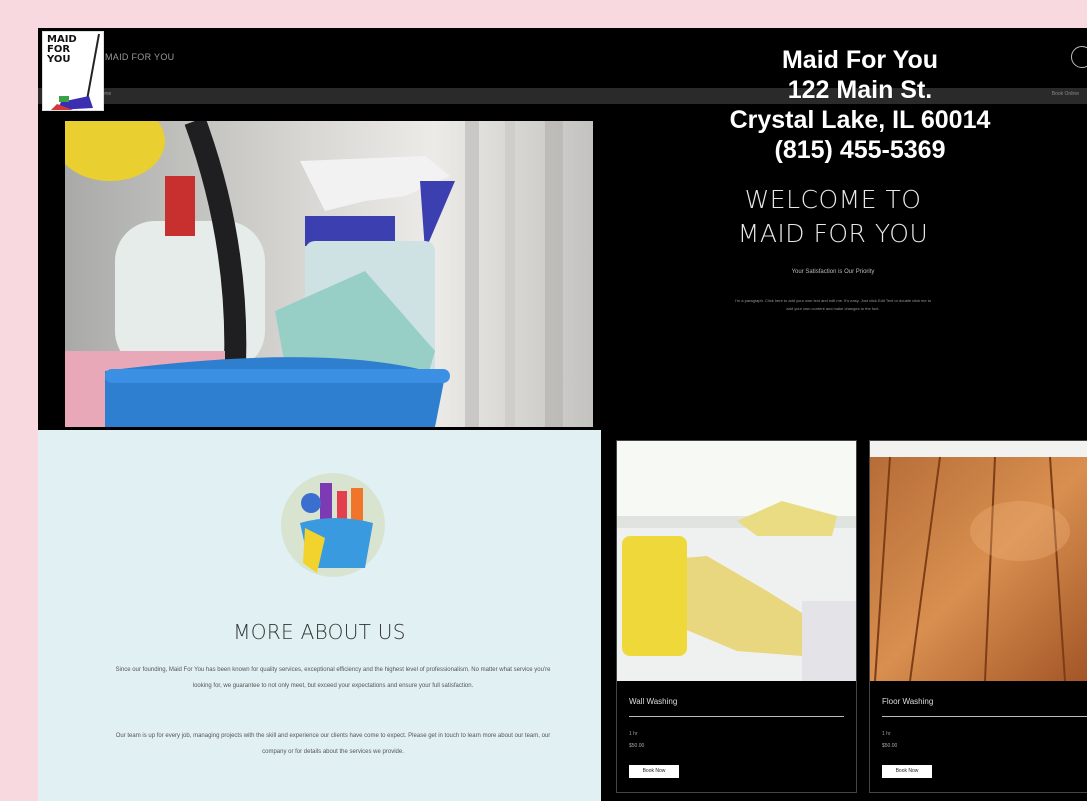 The image size is (1087, 801). I want to click on cleaning-bucket-illustration, so click(333, 525).